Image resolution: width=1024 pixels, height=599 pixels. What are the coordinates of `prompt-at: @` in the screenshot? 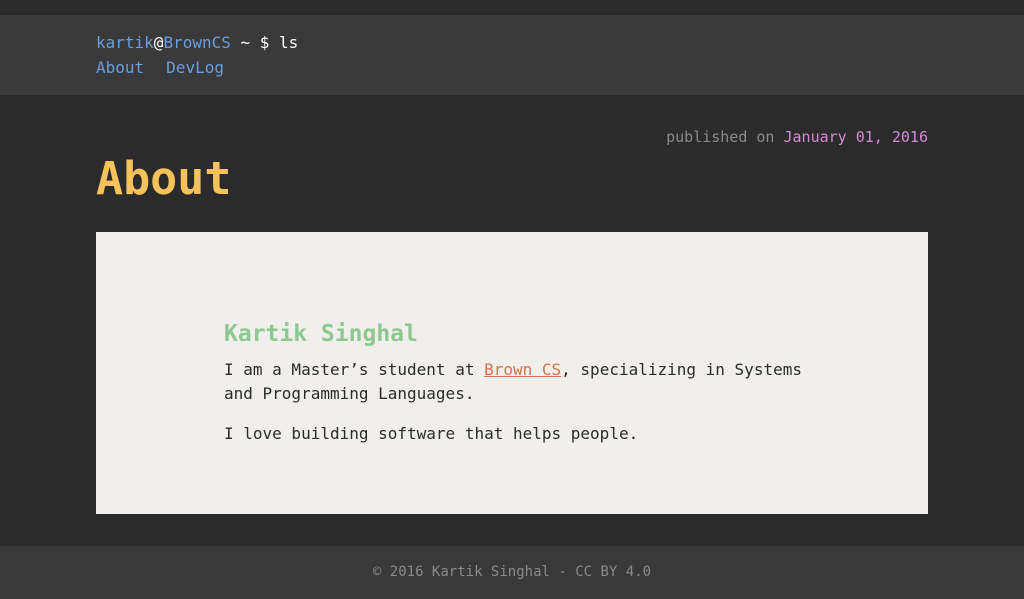 It's located at (158, 42).